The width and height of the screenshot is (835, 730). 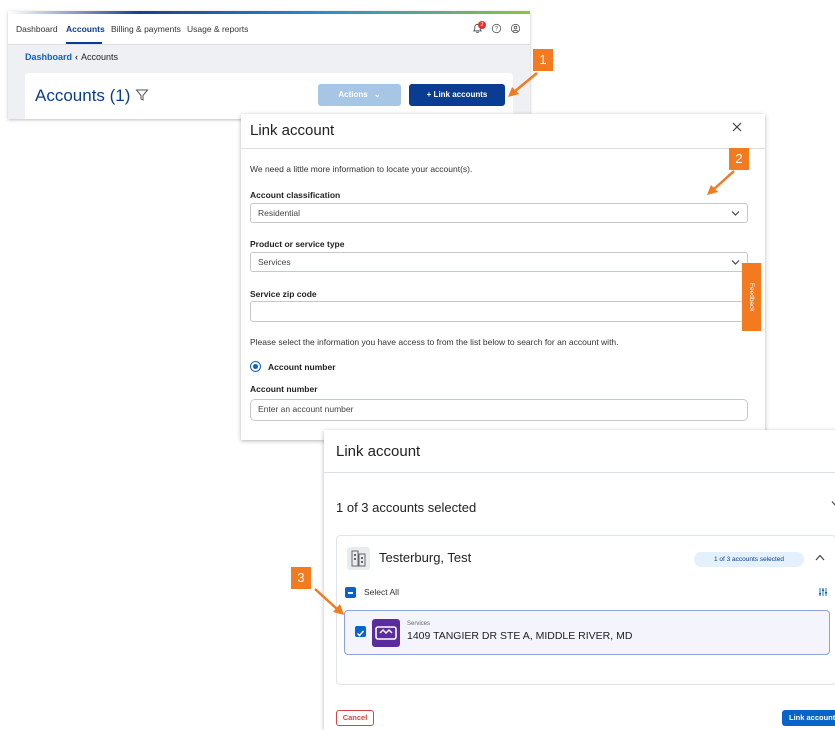 I want to click on account-checkbox, so click(x=360, y=631).